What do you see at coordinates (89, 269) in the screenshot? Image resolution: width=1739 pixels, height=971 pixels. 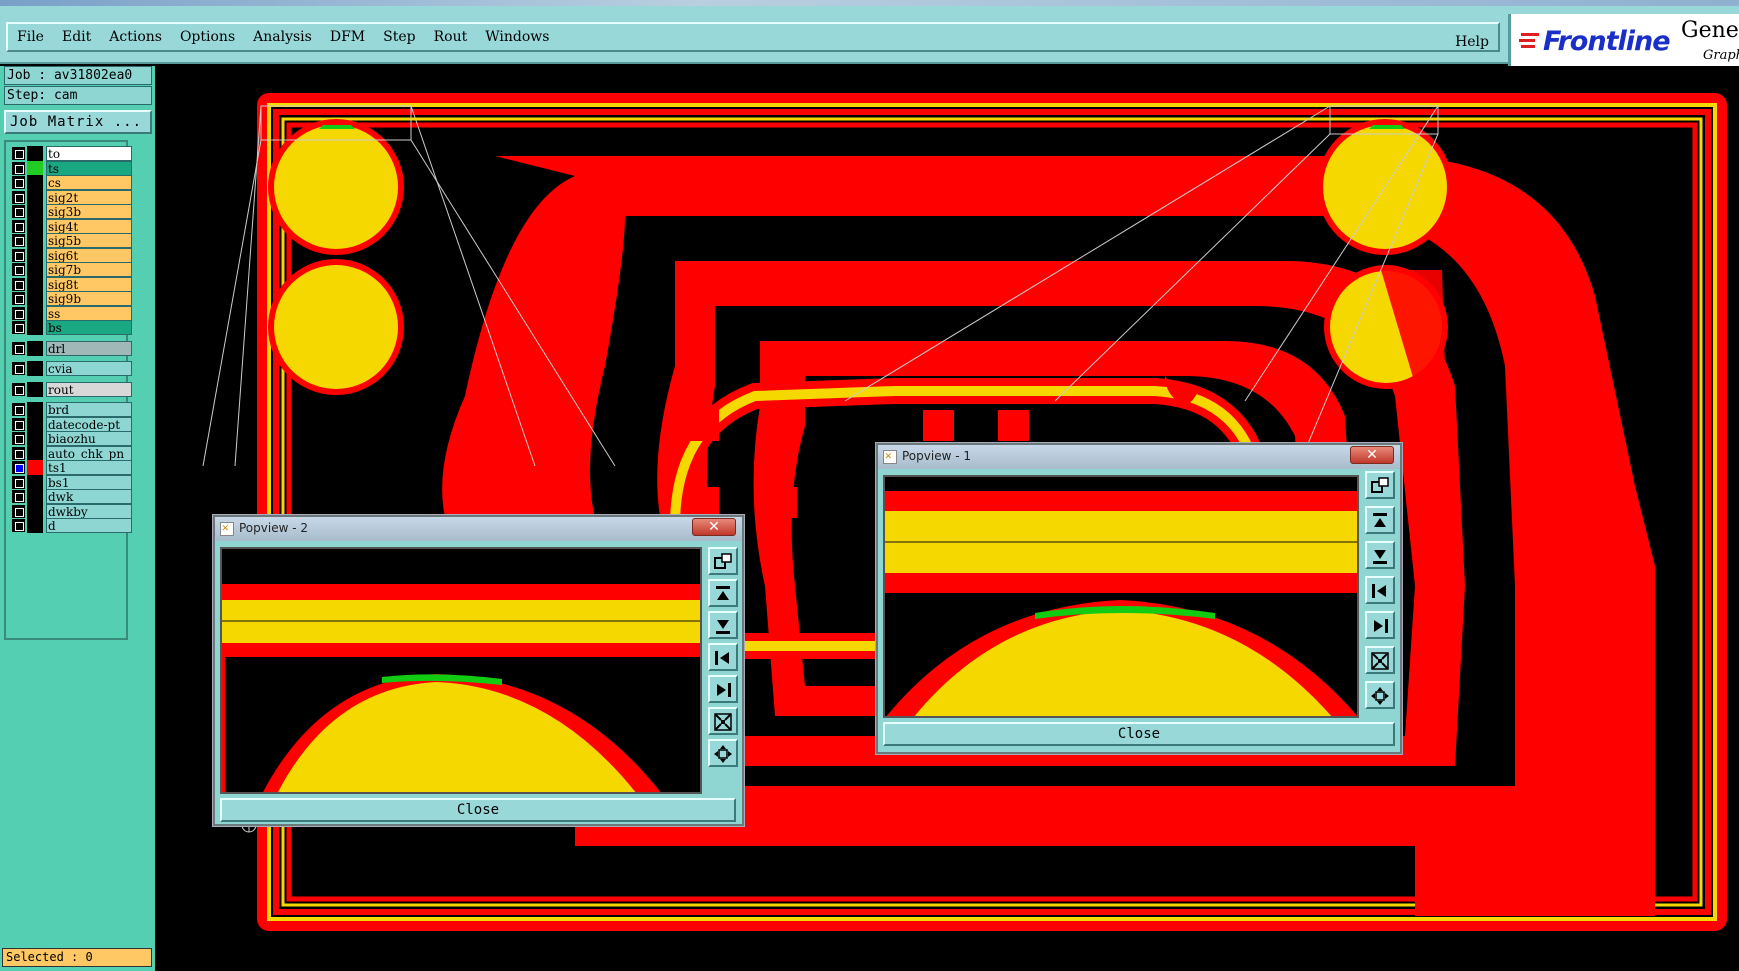 I see `layer-name: sig7b` at bounding box center [89, 269].